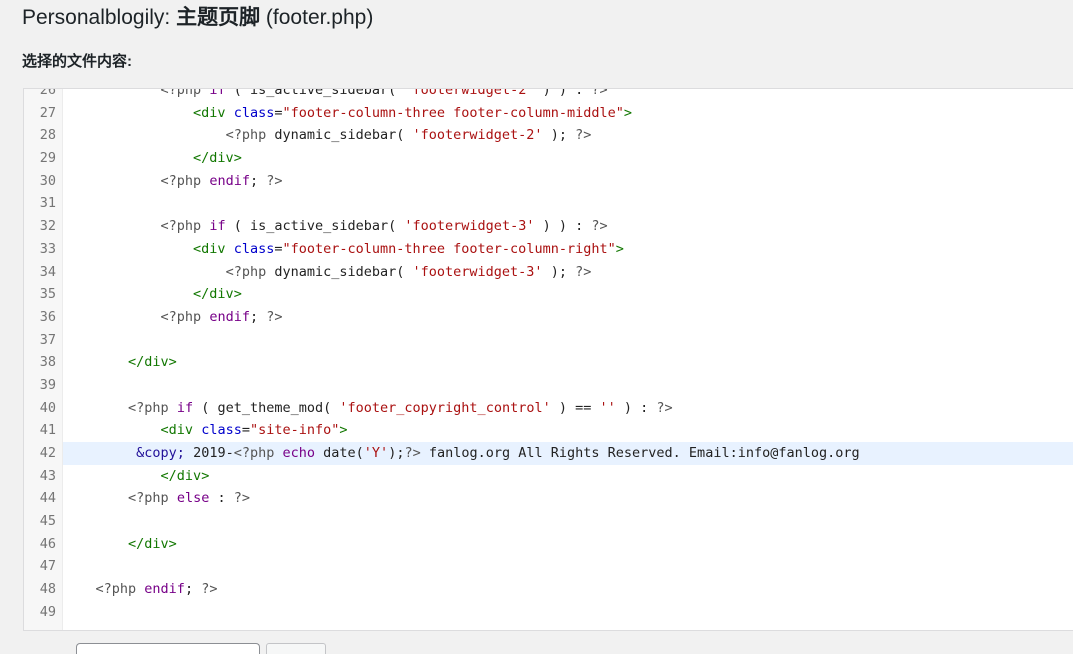 The width and height of the screenshot is (1073, 654). I want to click on line-number: 32, so click(47, 226).